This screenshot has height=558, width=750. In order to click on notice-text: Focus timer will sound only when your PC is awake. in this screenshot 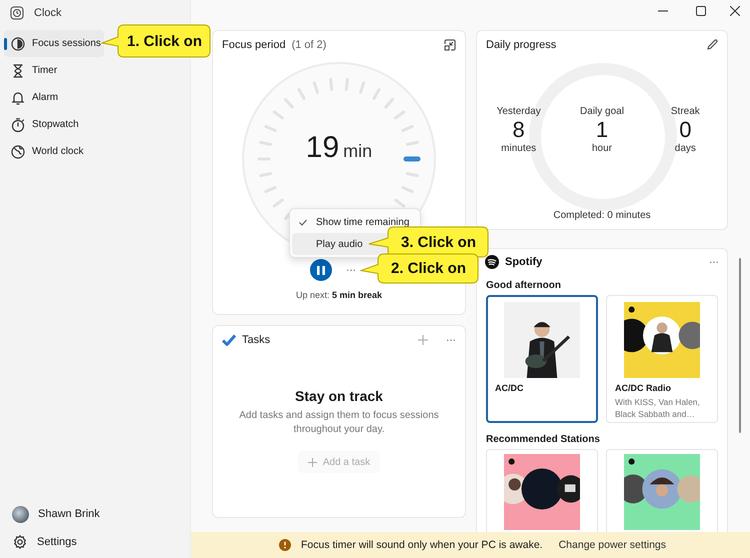, I will do `click(421, 545)`.